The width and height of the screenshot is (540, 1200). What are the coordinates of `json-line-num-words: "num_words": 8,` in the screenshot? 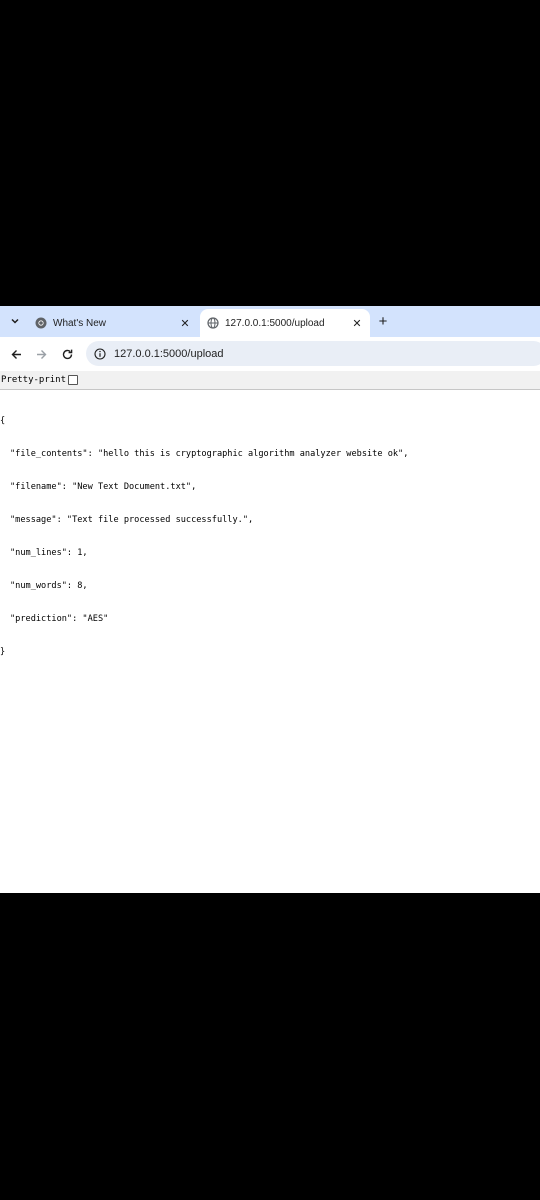 It's located at (49, 586).